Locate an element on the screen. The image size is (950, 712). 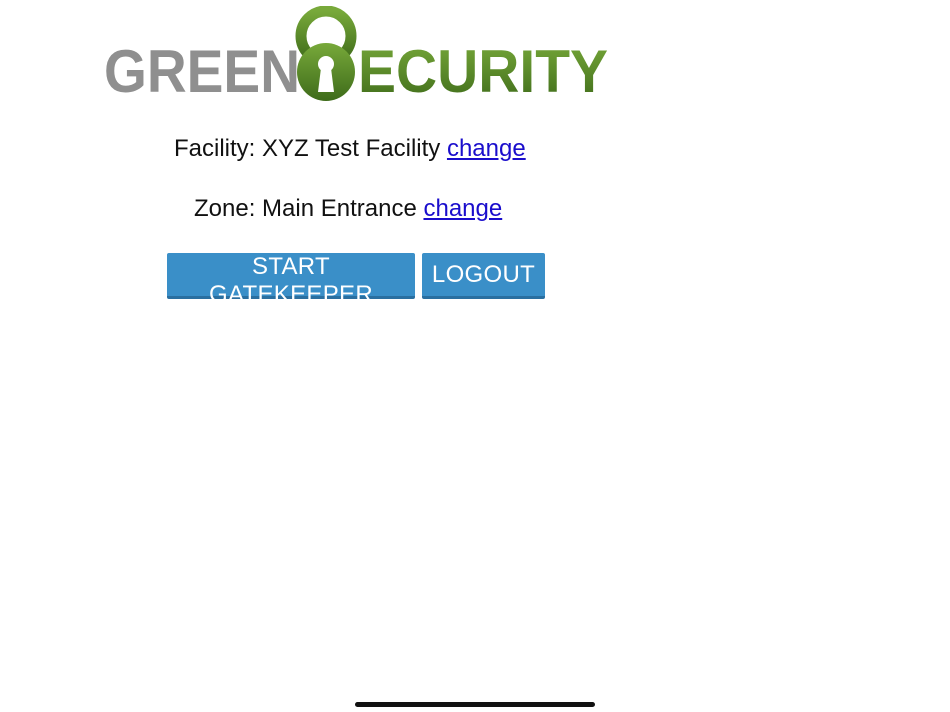
zone-line: Zone: Main Entrance change is located at coordinates (348, 209).